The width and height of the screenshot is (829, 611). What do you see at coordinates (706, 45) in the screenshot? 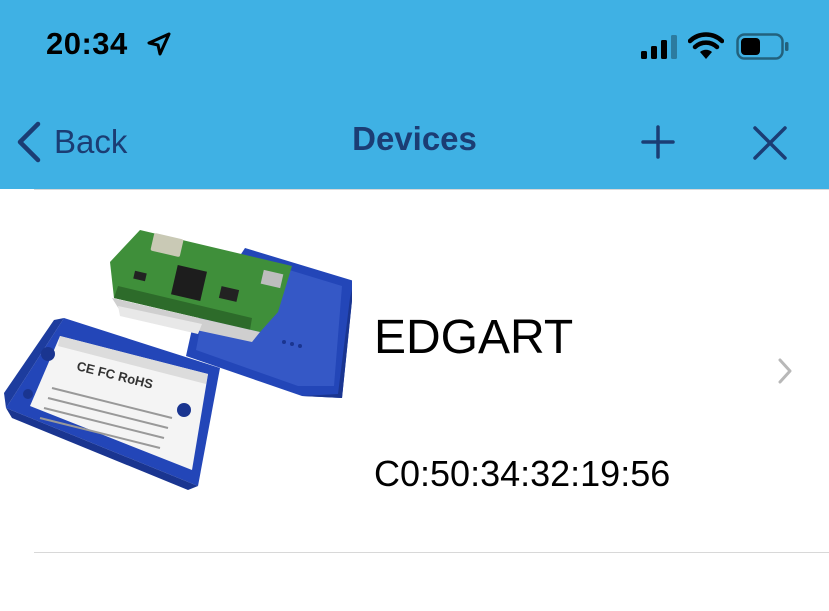
I see `wifi-icon` at bounding box center [706, 45].